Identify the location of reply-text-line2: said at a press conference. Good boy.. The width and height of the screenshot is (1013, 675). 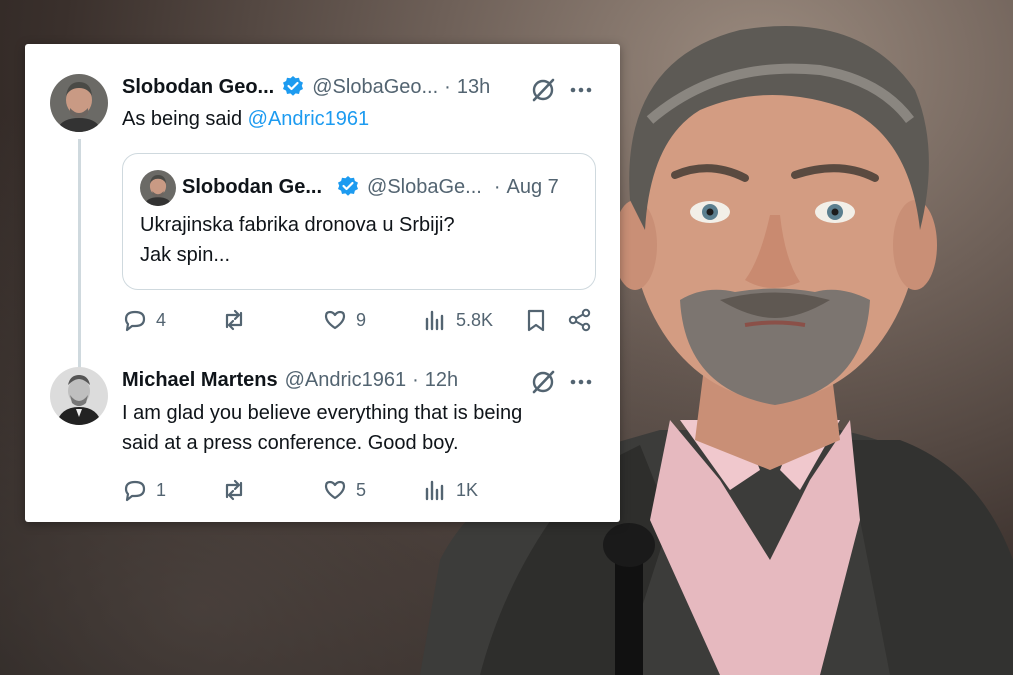
(290, 443).